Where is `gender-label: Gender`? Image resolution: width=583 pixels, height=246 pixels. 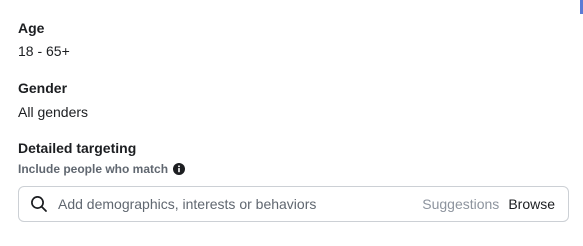
gender-label: Gender is located at coordinates (43, 88).